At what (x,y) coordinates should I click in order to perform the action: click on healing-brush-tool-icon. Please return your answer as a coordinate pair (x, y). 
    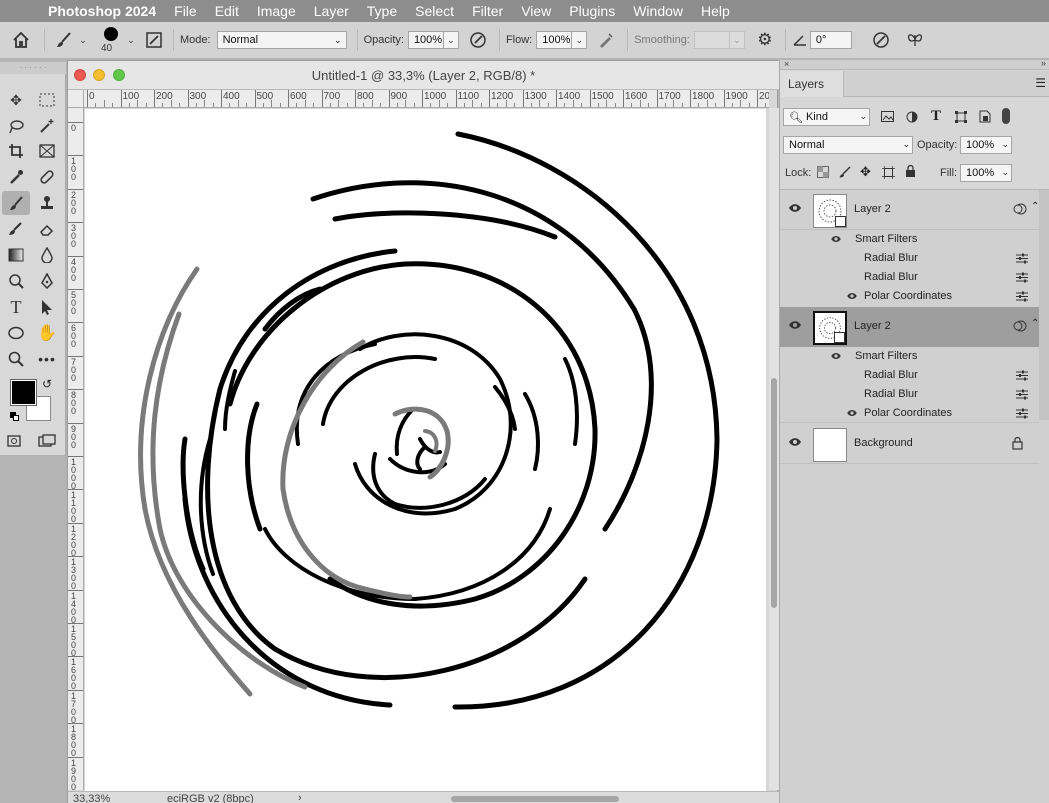
    Looking at the image, I should click on (47, 177).